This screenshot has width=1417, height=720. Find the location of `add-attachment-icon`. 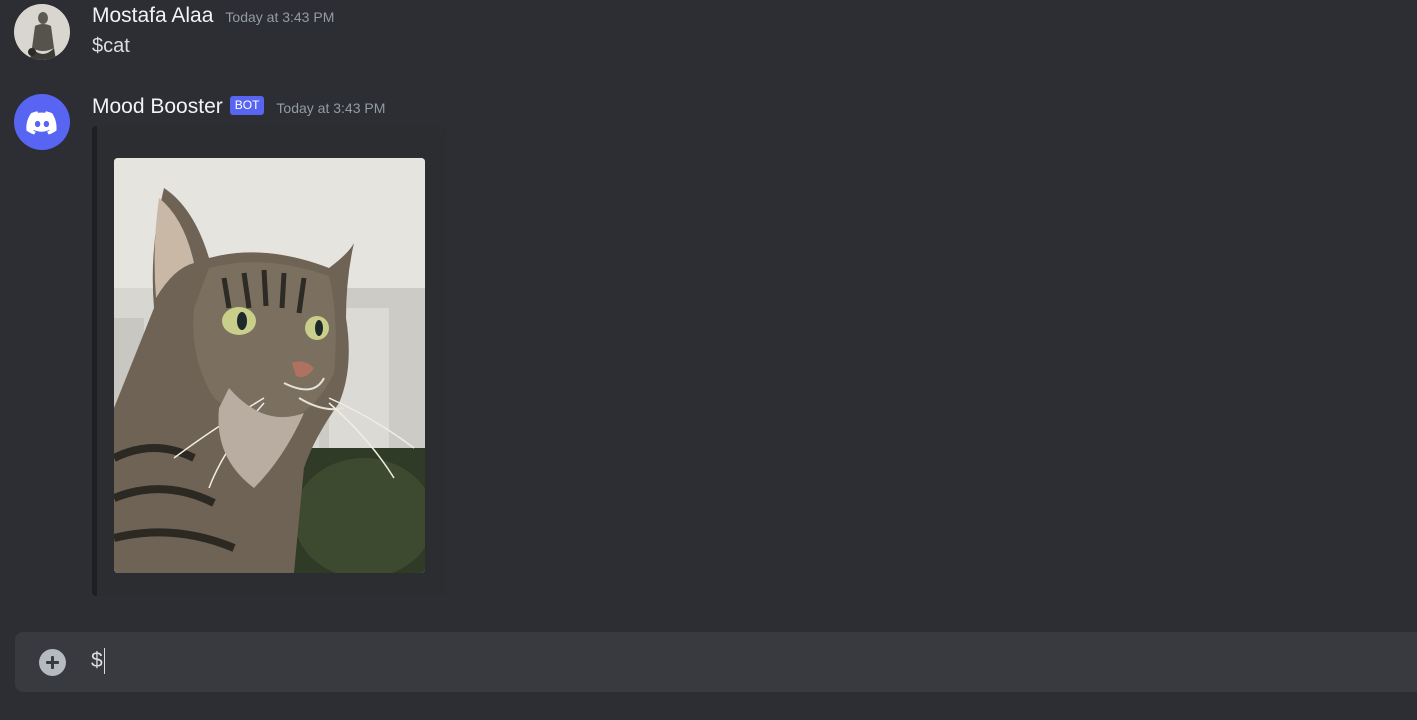

add-attachment-icon is located at coordinates (52, 662).